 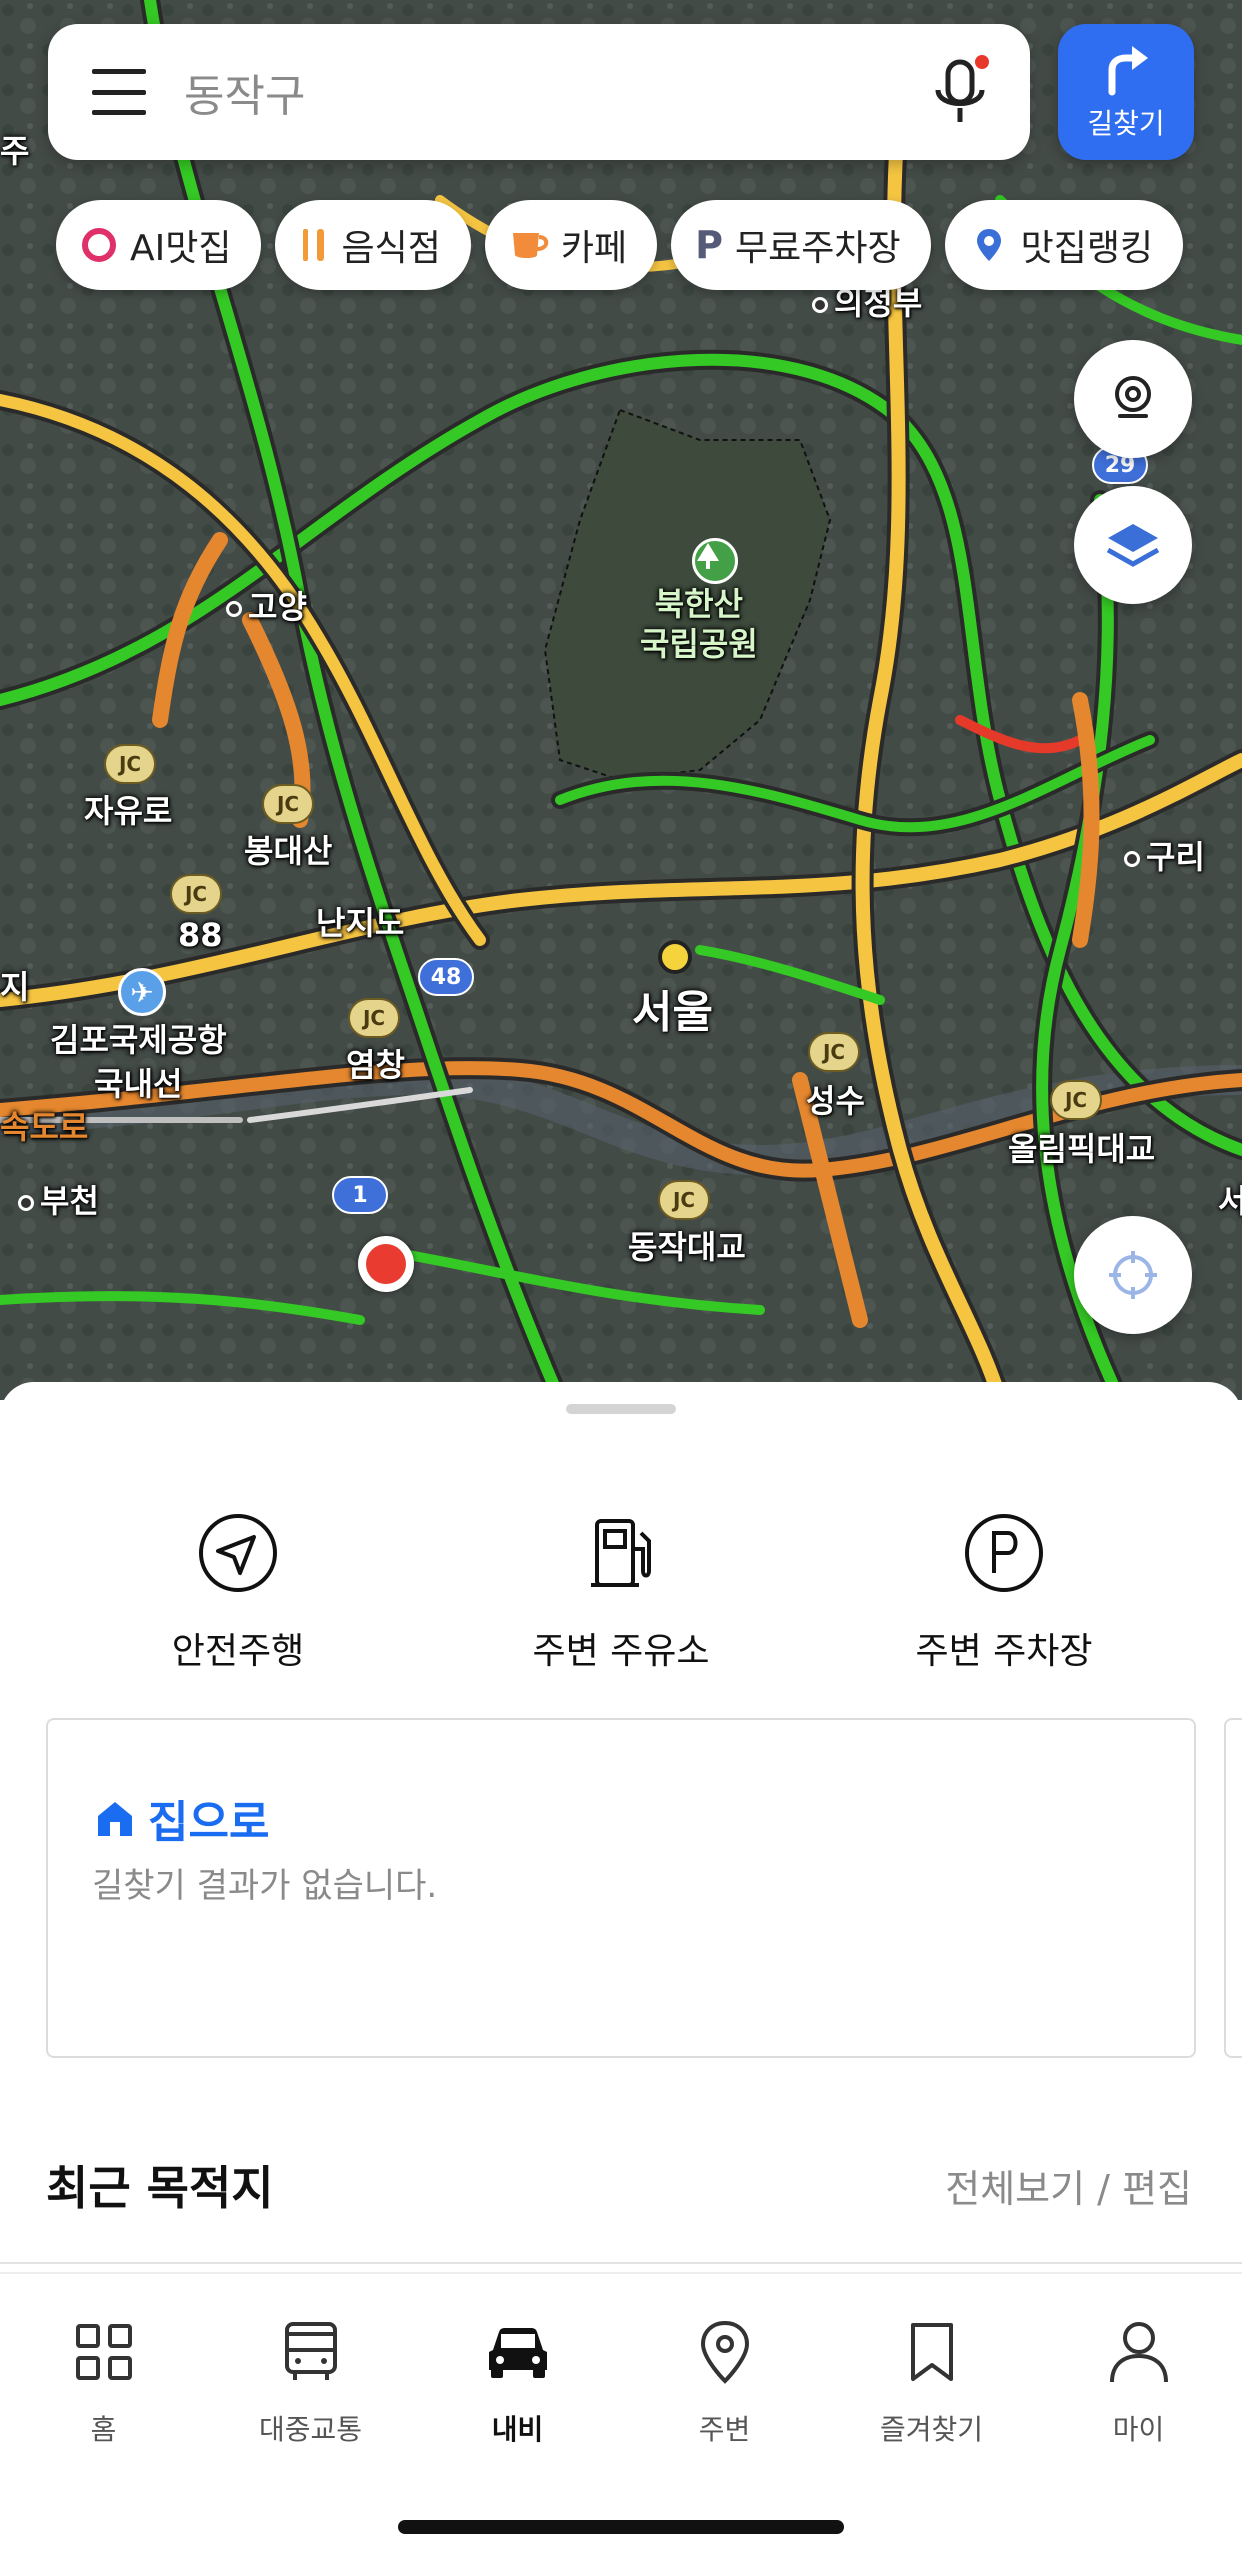 I want to click on crosshair-icon, so click(x=1133, y=1275).